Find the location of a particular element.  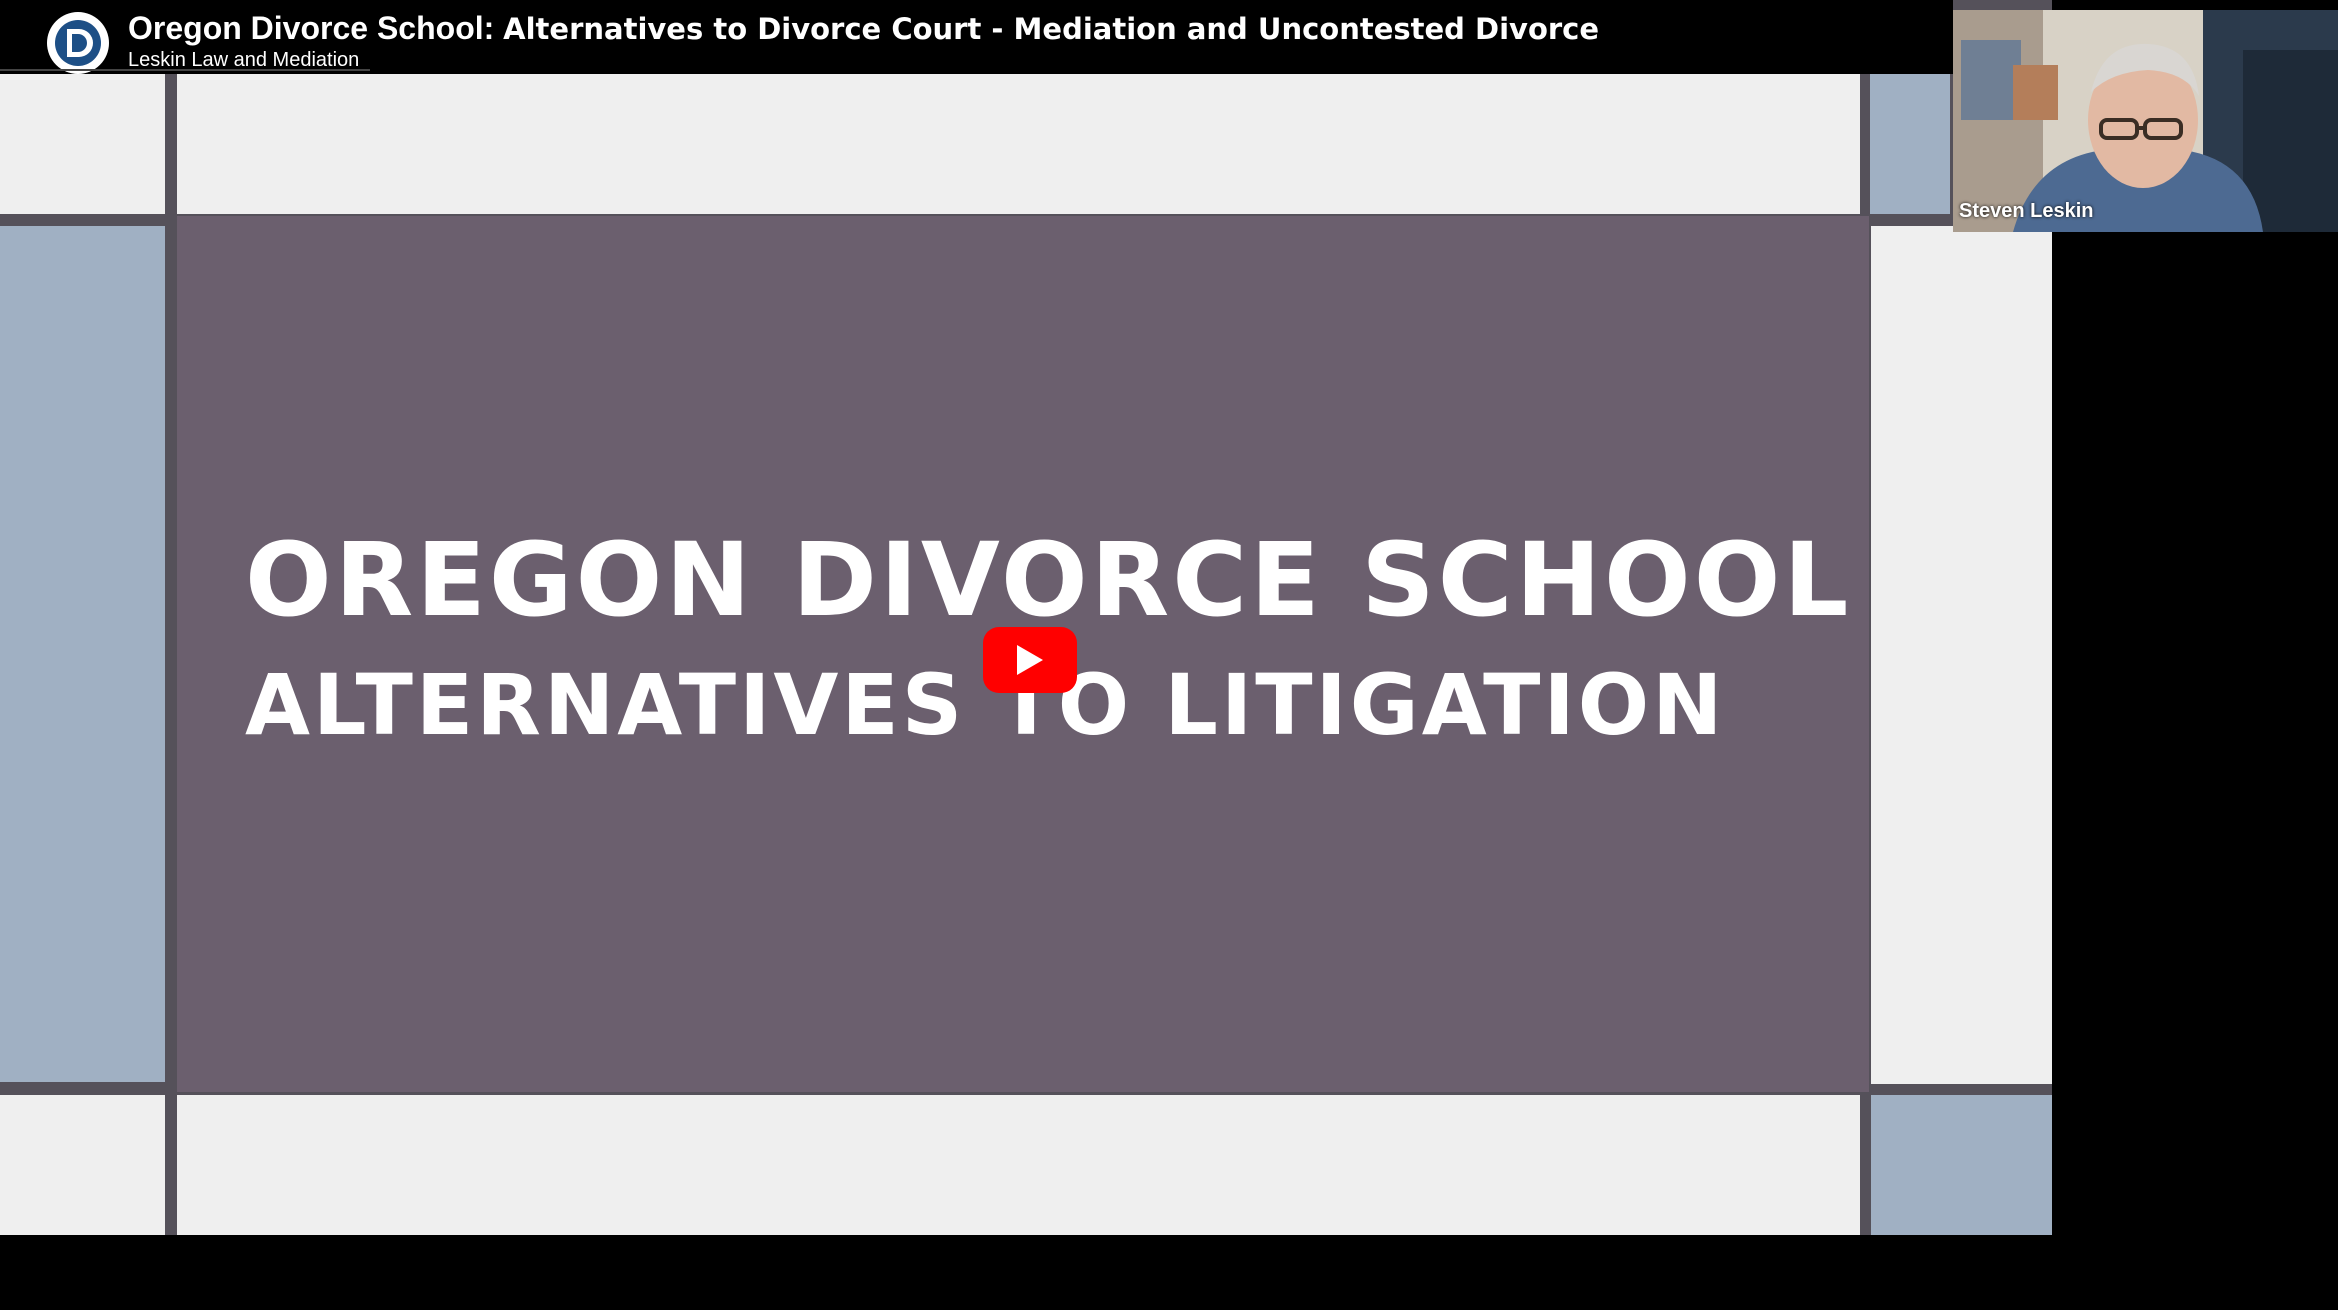

slide-band-right is located at coordinates (1961, 655).